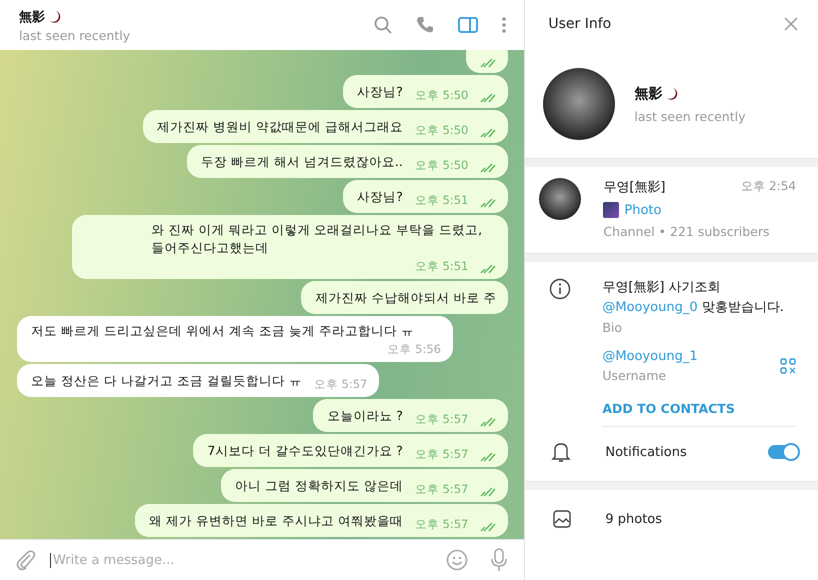 The image size is (818, 580). Describe the element at coordinates (222, 331) in the screenshot. I see `message-text: 저도 빠르게 드리고싶은데 위에서 계속 조금 늦게 주라고합니다 ㅠ` at that location.